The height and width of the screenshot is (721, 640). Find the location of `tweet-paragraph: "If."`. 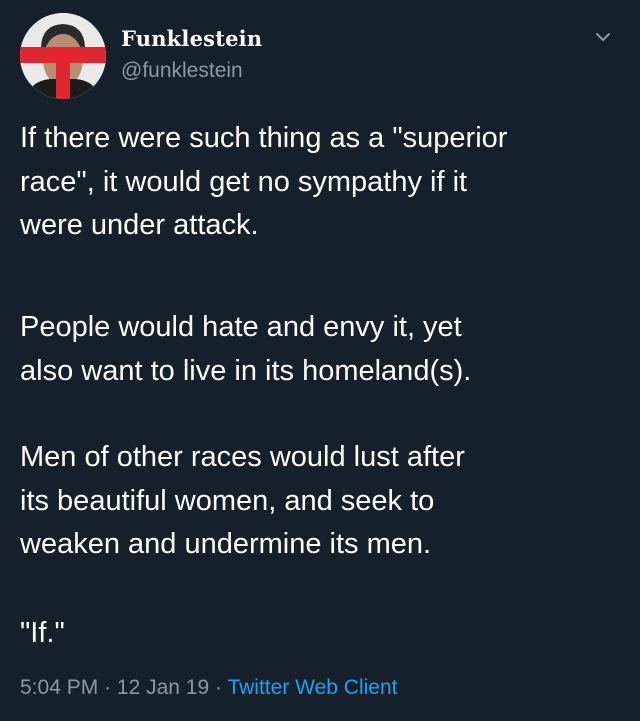

tweet-paragraph: "If." is located at coordinates (42, 633).